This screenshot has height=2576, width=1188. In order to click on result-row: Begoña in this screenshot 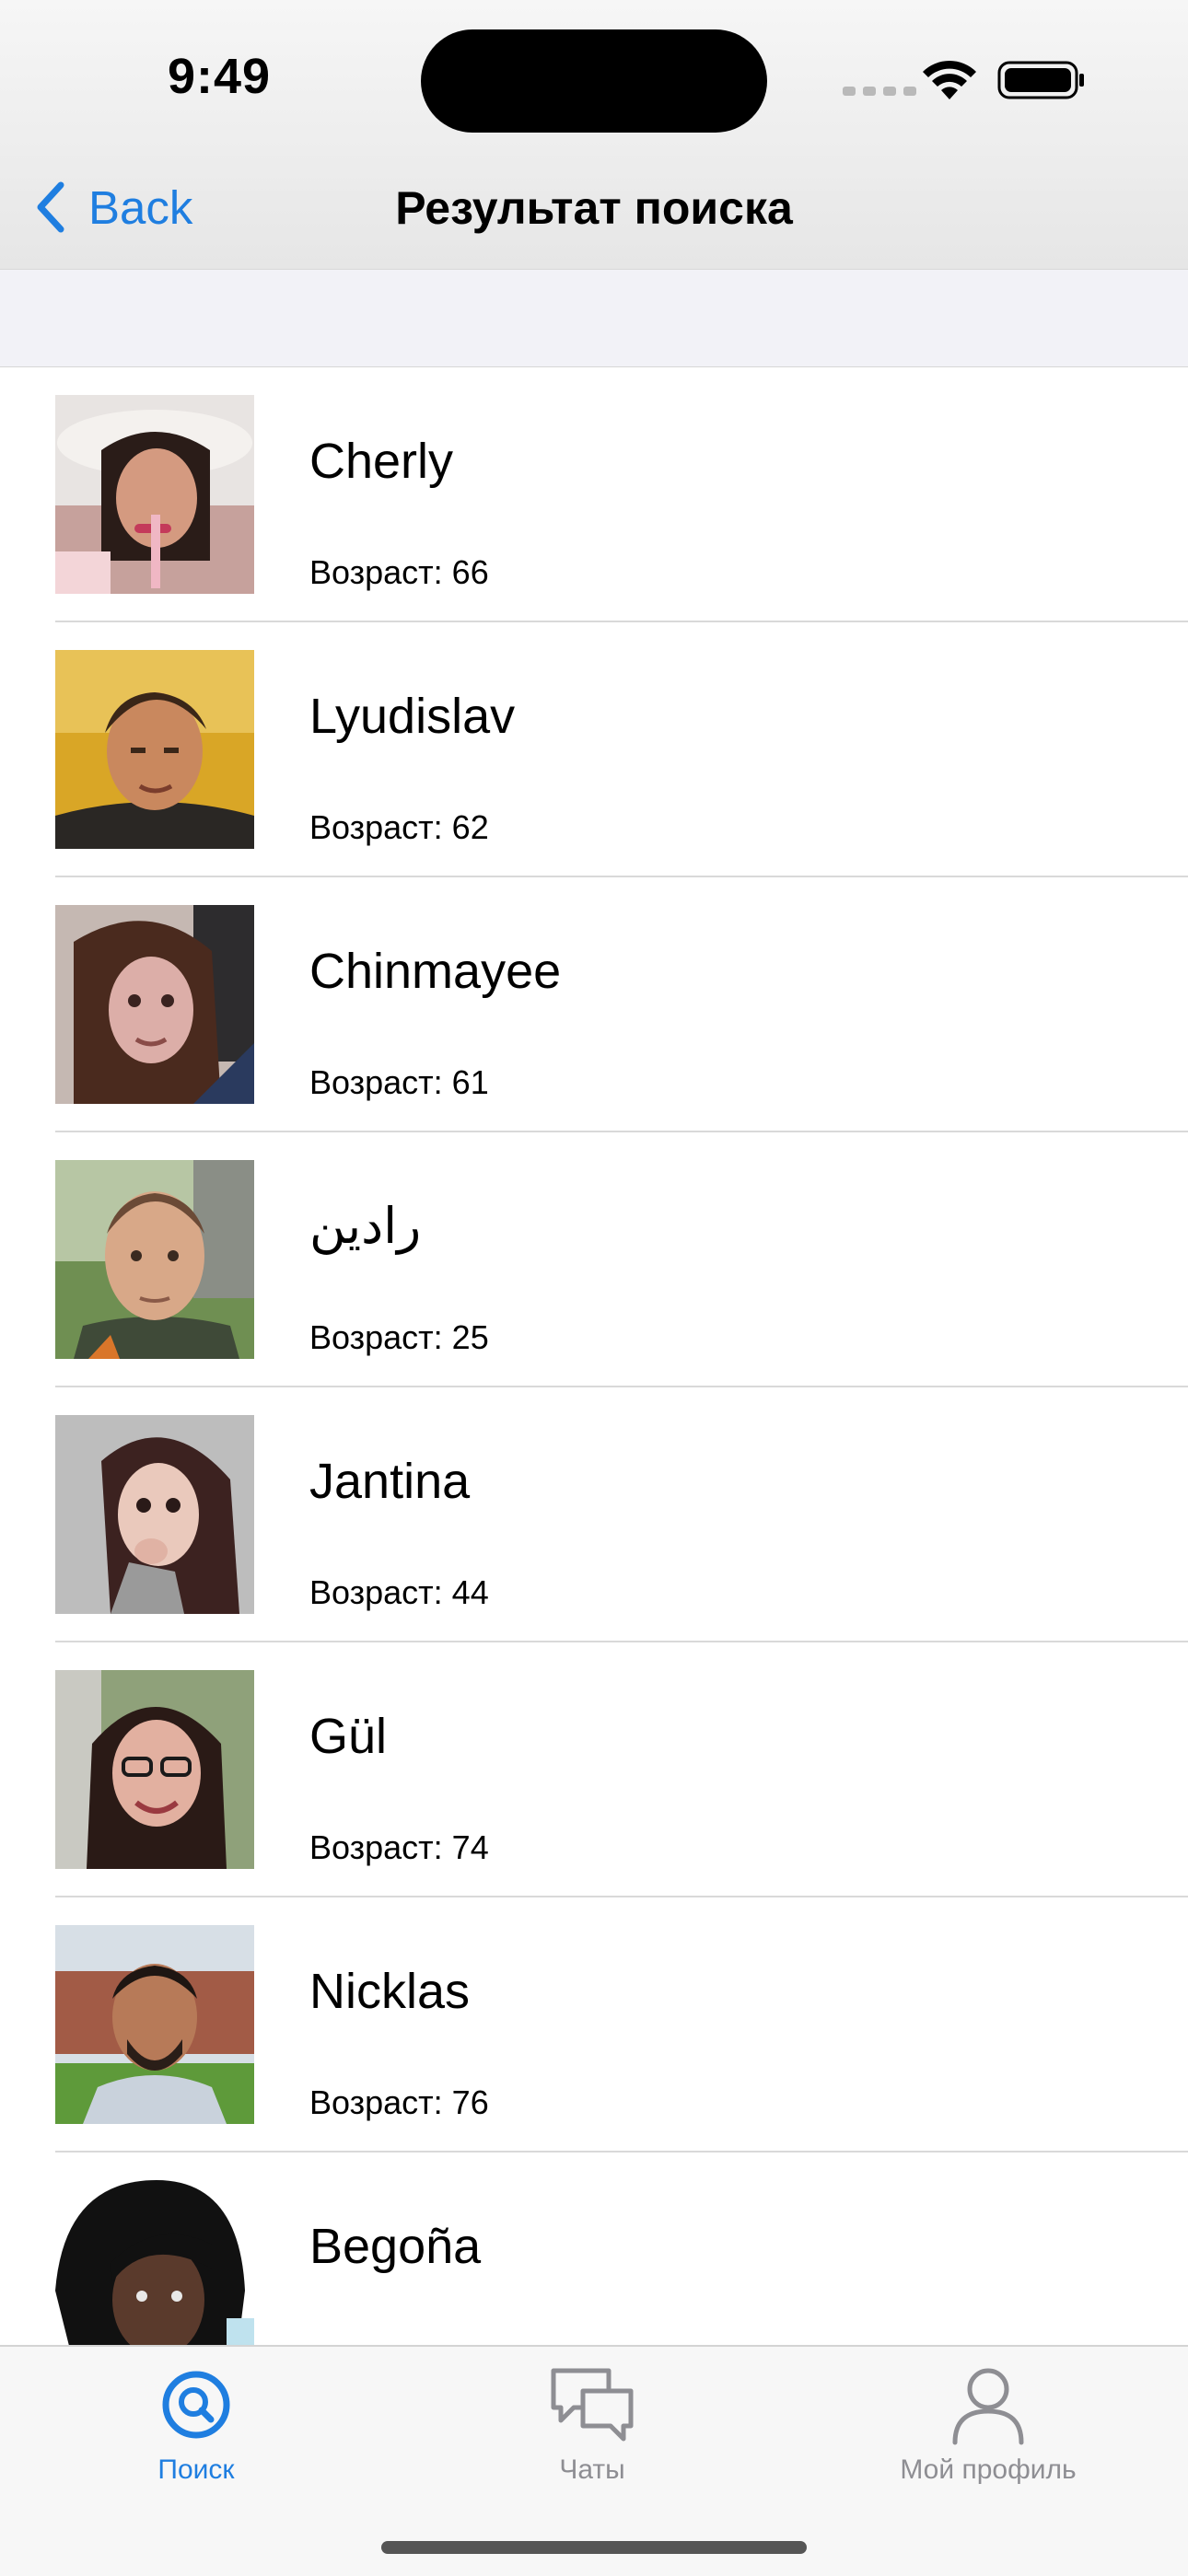, I will do `click(594, 2248)`.